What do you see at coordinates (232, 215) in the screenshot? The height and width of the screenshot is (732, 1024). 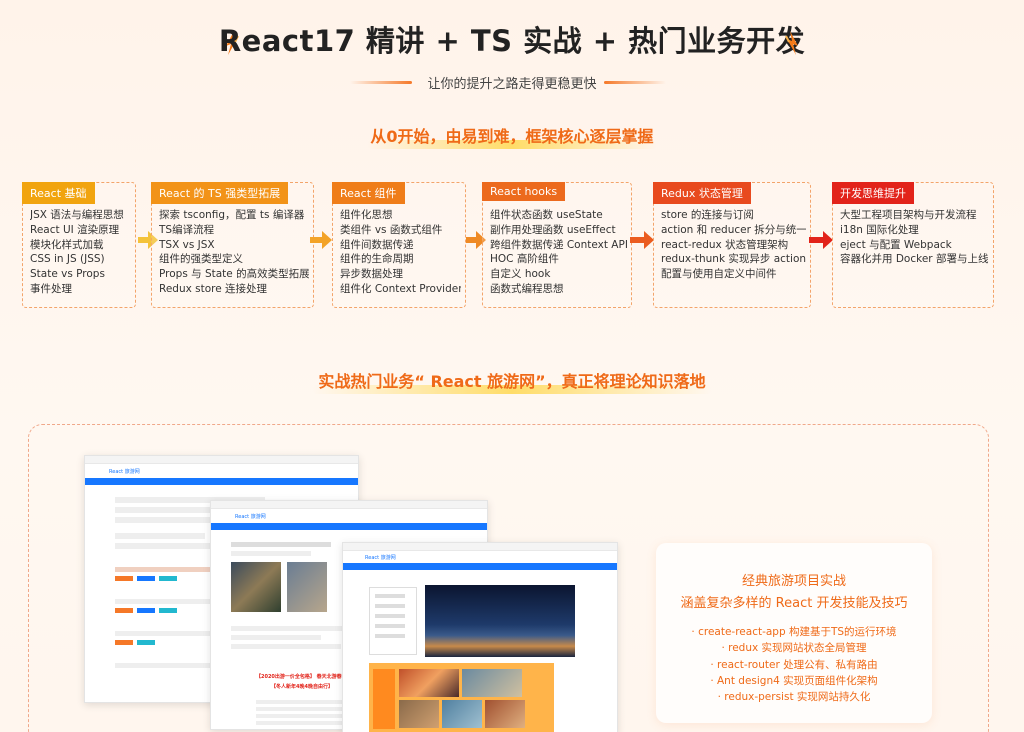 I see `stage-item: 探索 tsconfig，配置 ts 编译器` at bounding box center [232, 215].